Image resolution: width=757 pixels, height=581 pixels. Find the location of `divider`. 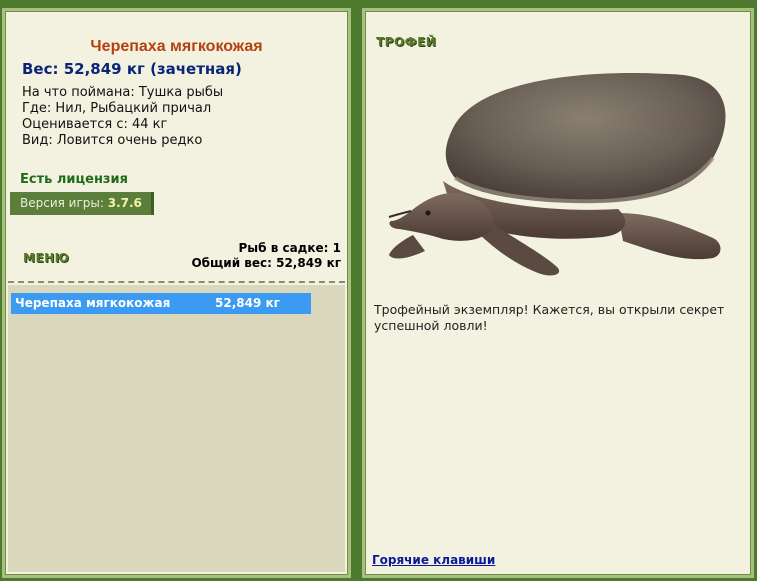

divider is located at coordinates (176, 282).